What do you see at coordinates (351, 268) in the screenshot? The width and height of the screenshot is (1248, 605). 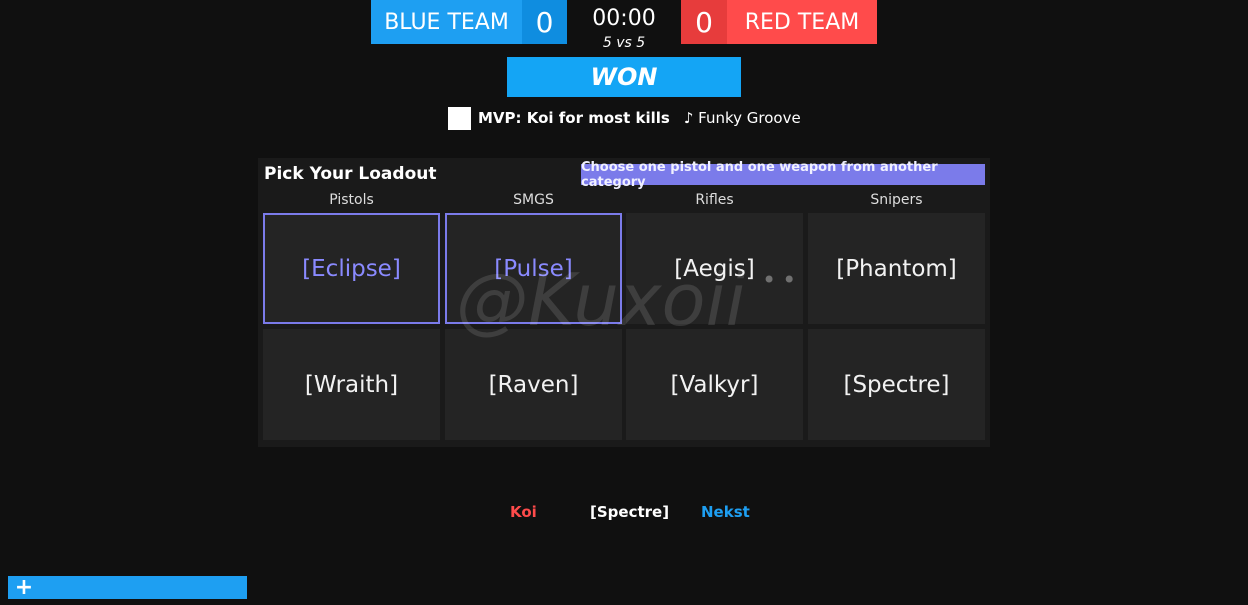 I see `weapon-eclipse: [Eclipse]` at bounding box center [351, 268].